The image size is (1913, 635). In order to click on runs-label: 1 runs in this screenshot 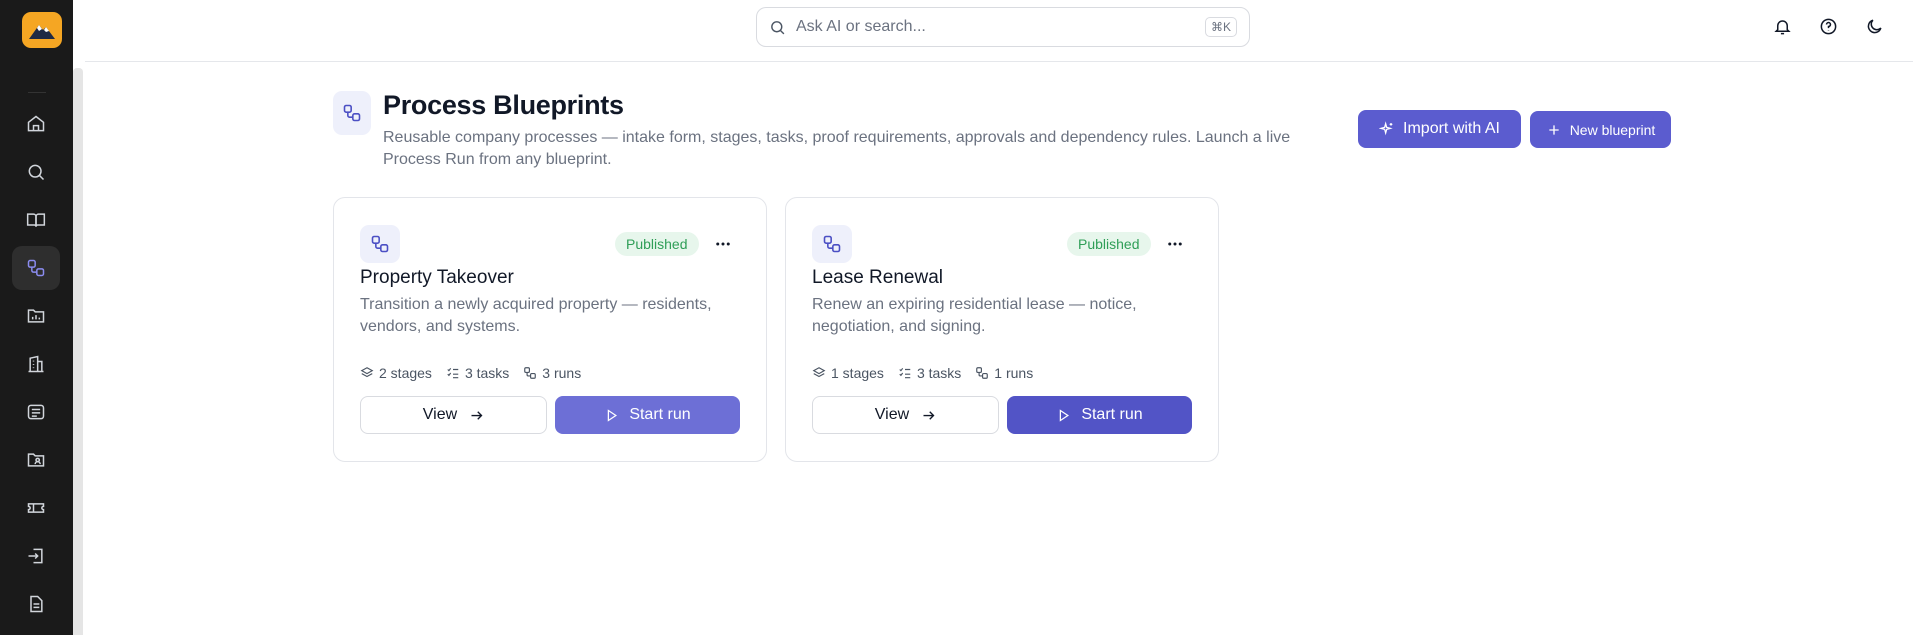, I will do `click(1014, 373)`.